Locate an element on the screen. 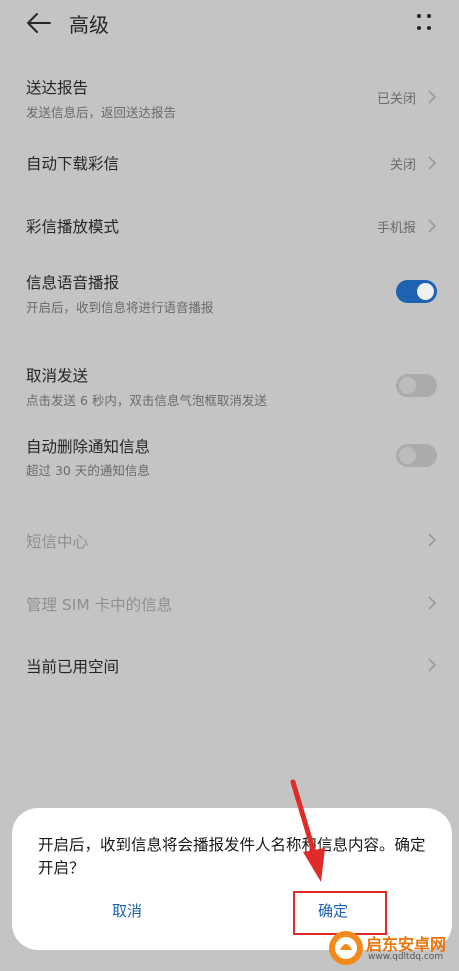  setting-value: 手机报 is located at coordinates (396, 228).